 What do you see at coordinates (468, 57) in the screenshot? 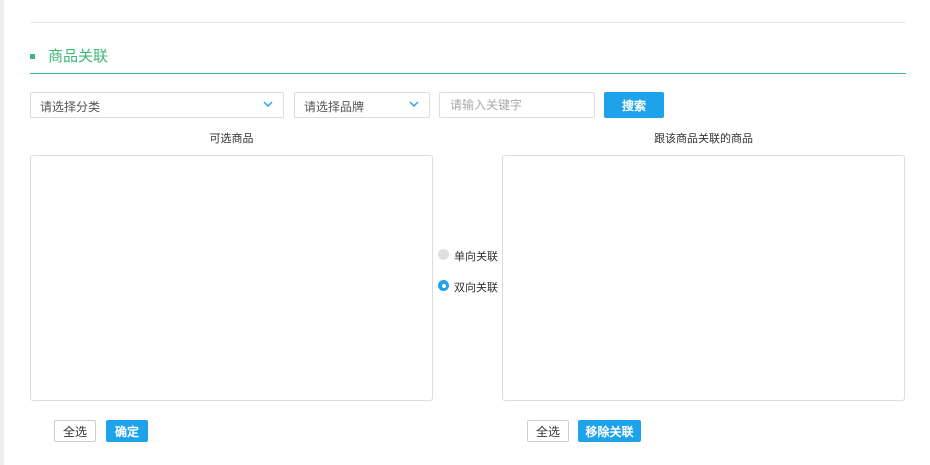
I see `section-header: 商品关联` at bounding box center [468, 57].